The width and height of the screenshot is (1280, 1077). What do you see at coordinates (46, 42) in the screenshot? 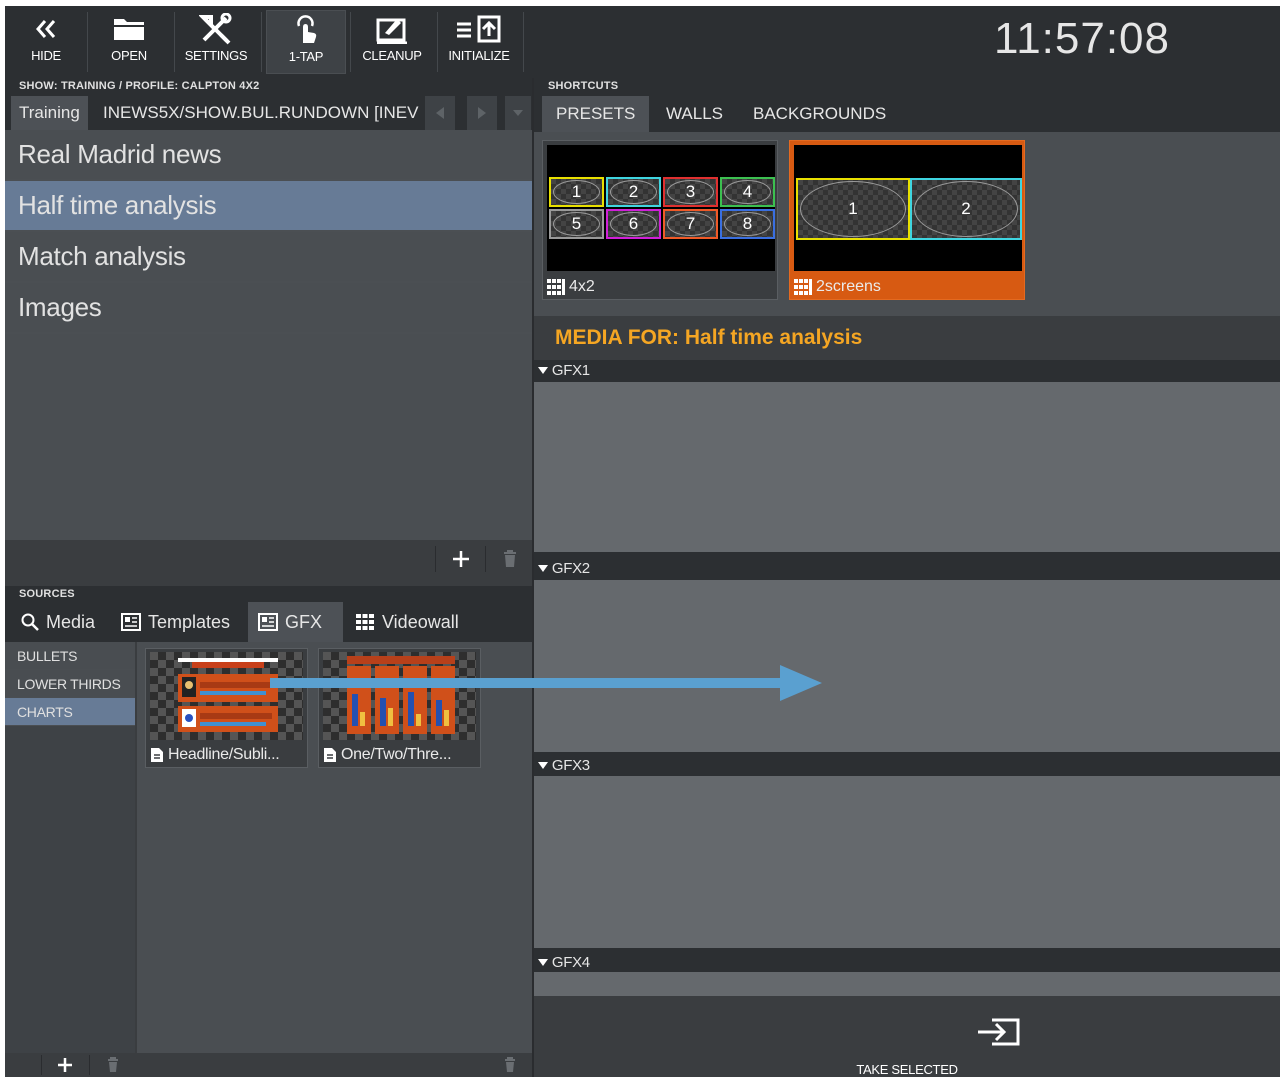
I see `hide-button: HIDE` at bounding box center [46, 42].